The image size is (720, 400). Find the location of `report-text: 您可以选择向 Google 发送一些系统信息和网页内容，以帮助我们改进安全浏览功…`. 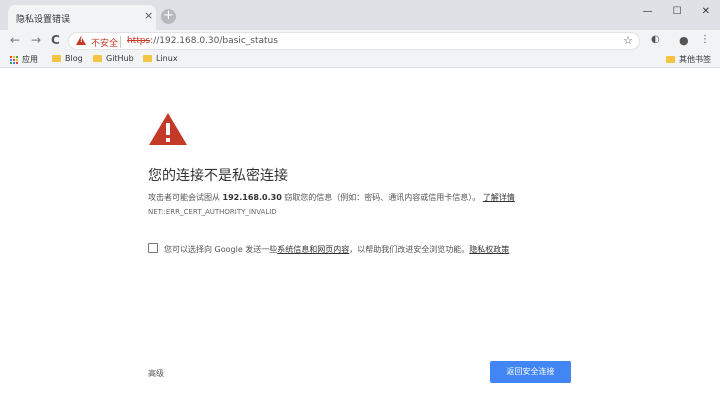

report-text: 您可以选择向 Google 发送一些系统信息和网页内容，以帮助我们改进安全浏览功… is located at coordinates (336, 249).